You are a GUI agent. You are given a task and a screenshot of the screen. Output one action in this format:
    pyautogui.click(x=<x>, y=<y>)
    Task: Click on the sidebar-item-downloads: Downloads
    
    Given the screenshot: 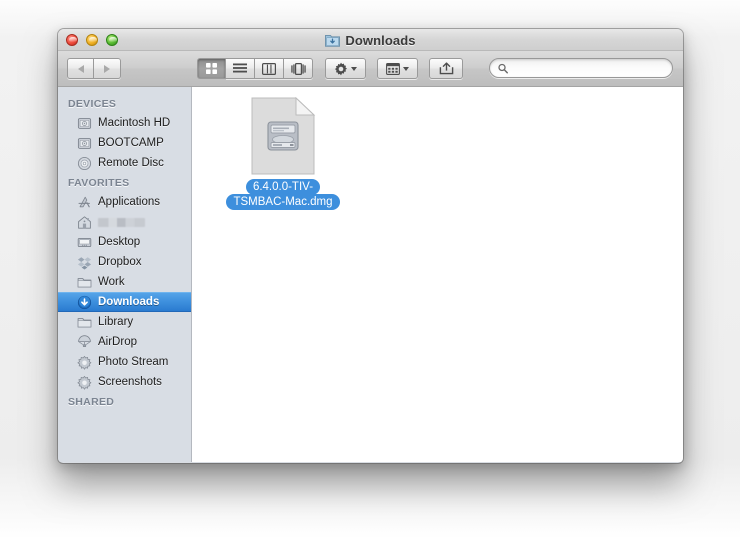 What is the action you would take?
    pyautogui.click(x=124, y=302)
    